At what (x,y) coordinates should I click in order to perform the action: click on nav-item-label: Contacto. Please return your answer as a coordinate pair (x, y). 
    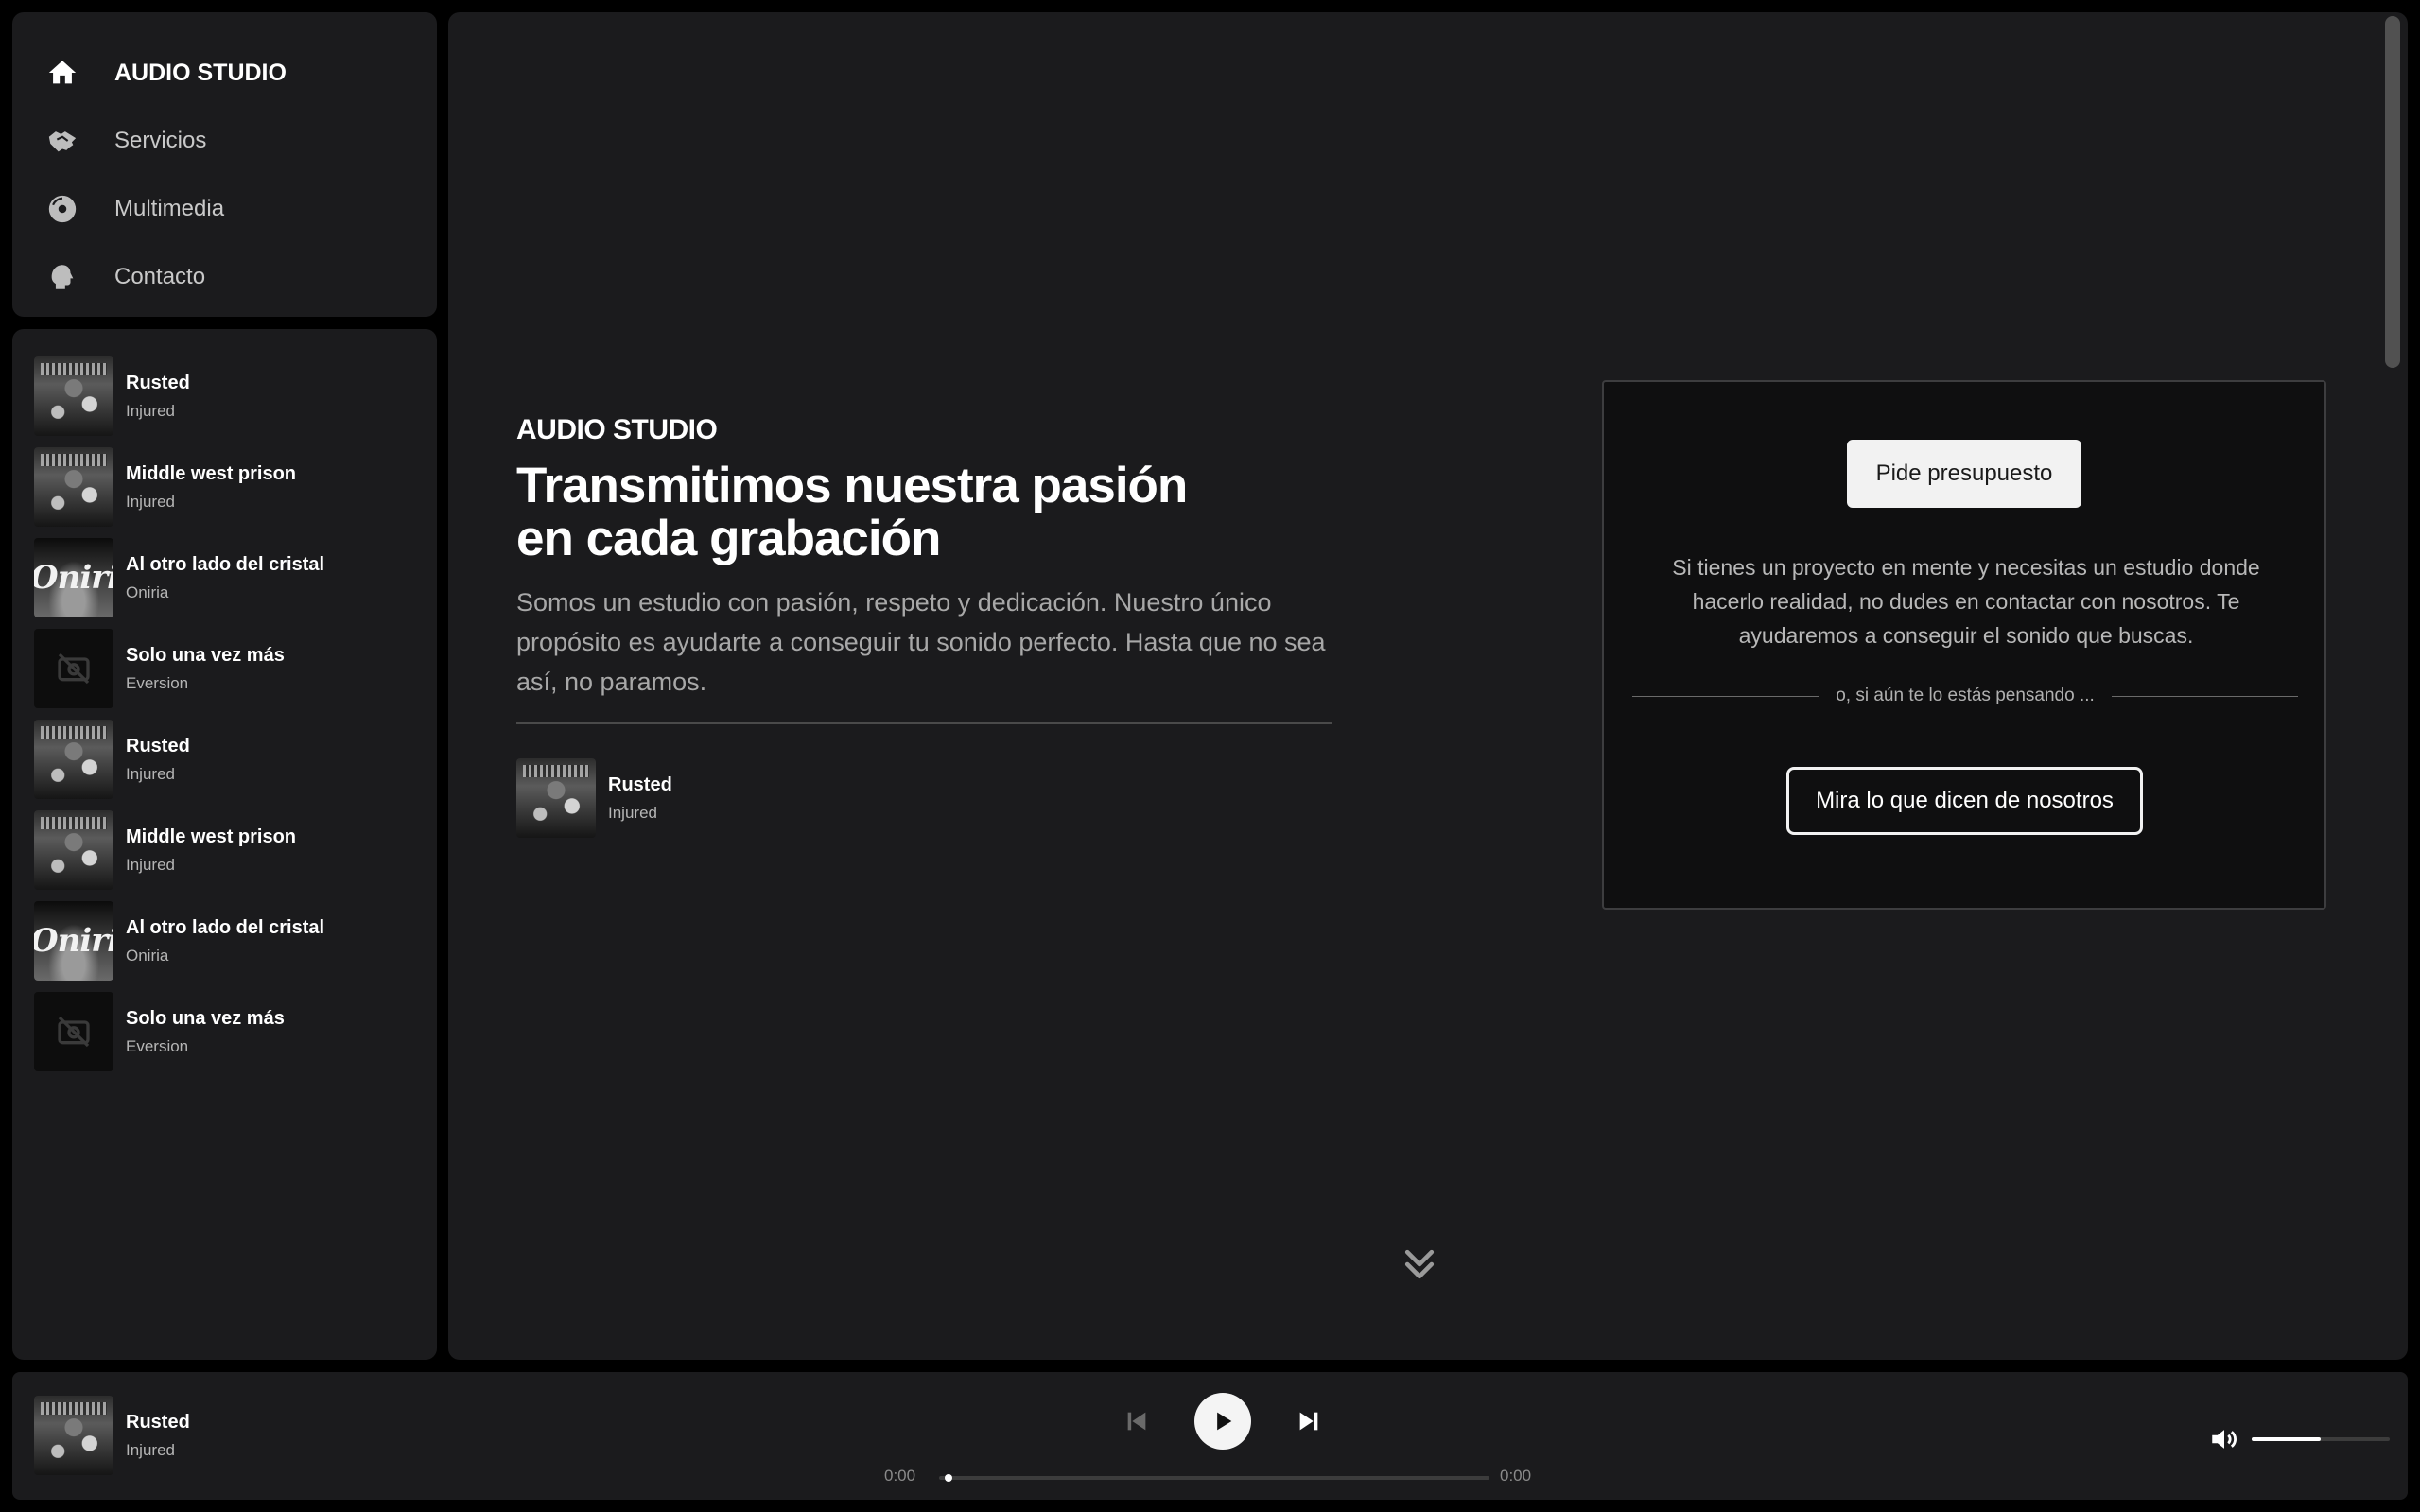
    Looking at the image, I should click on (160, 276).